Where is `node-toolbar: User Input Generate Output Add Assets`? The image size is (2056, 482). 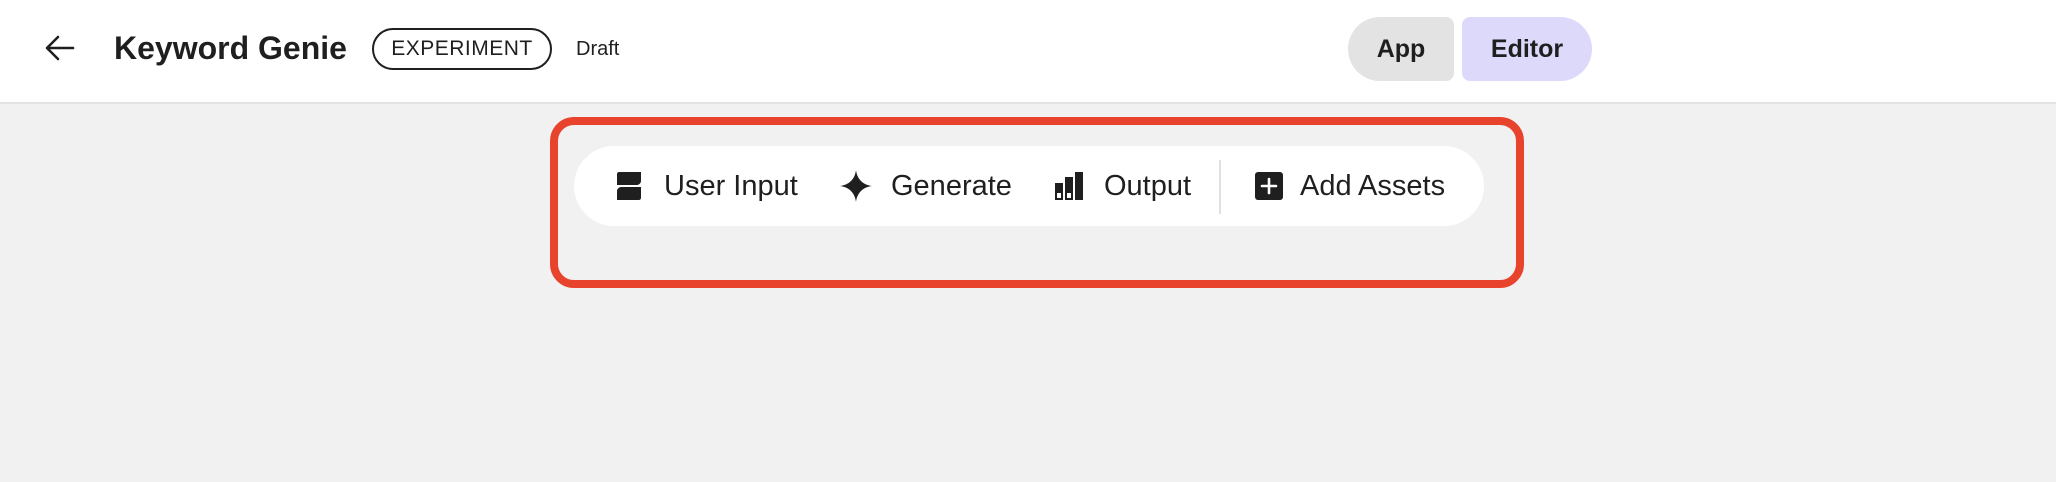 node-toolbar: User Input Generate Output Add Assets is located at coordinates (1029, 186).